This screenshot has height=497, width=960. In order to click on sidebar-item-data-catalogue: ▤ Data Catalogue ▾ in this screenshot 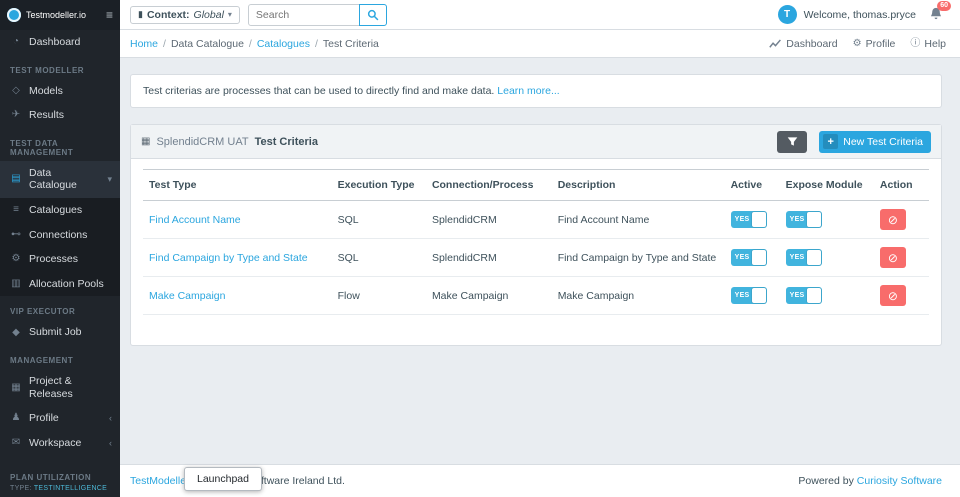, I will do `click(60, 179)`.